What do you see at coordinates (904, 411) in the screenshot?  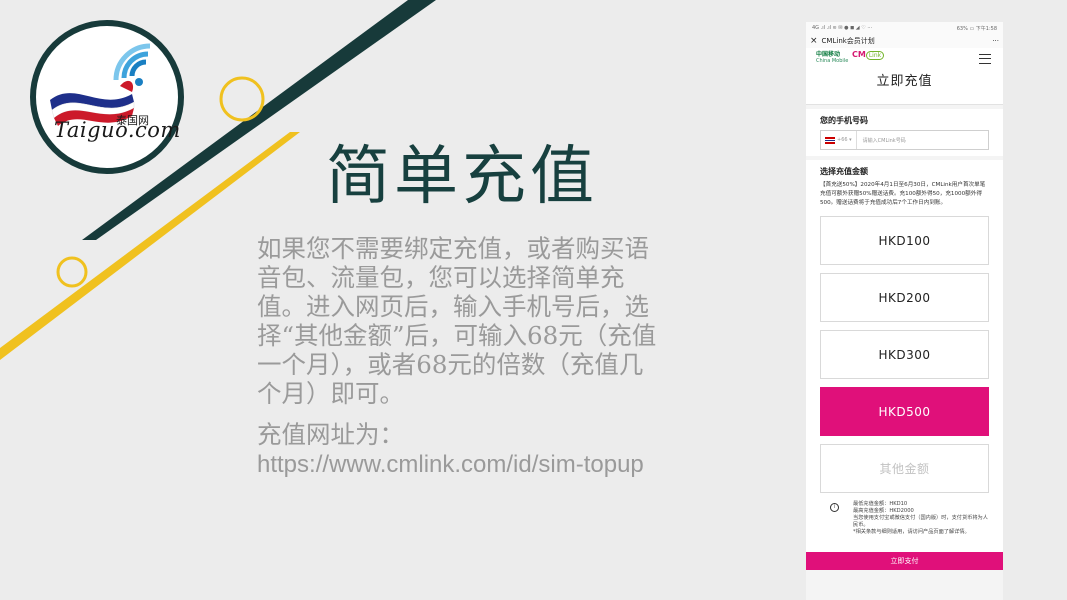 I see `amount-option-500: HKD500` at bounding box center [904, 411].